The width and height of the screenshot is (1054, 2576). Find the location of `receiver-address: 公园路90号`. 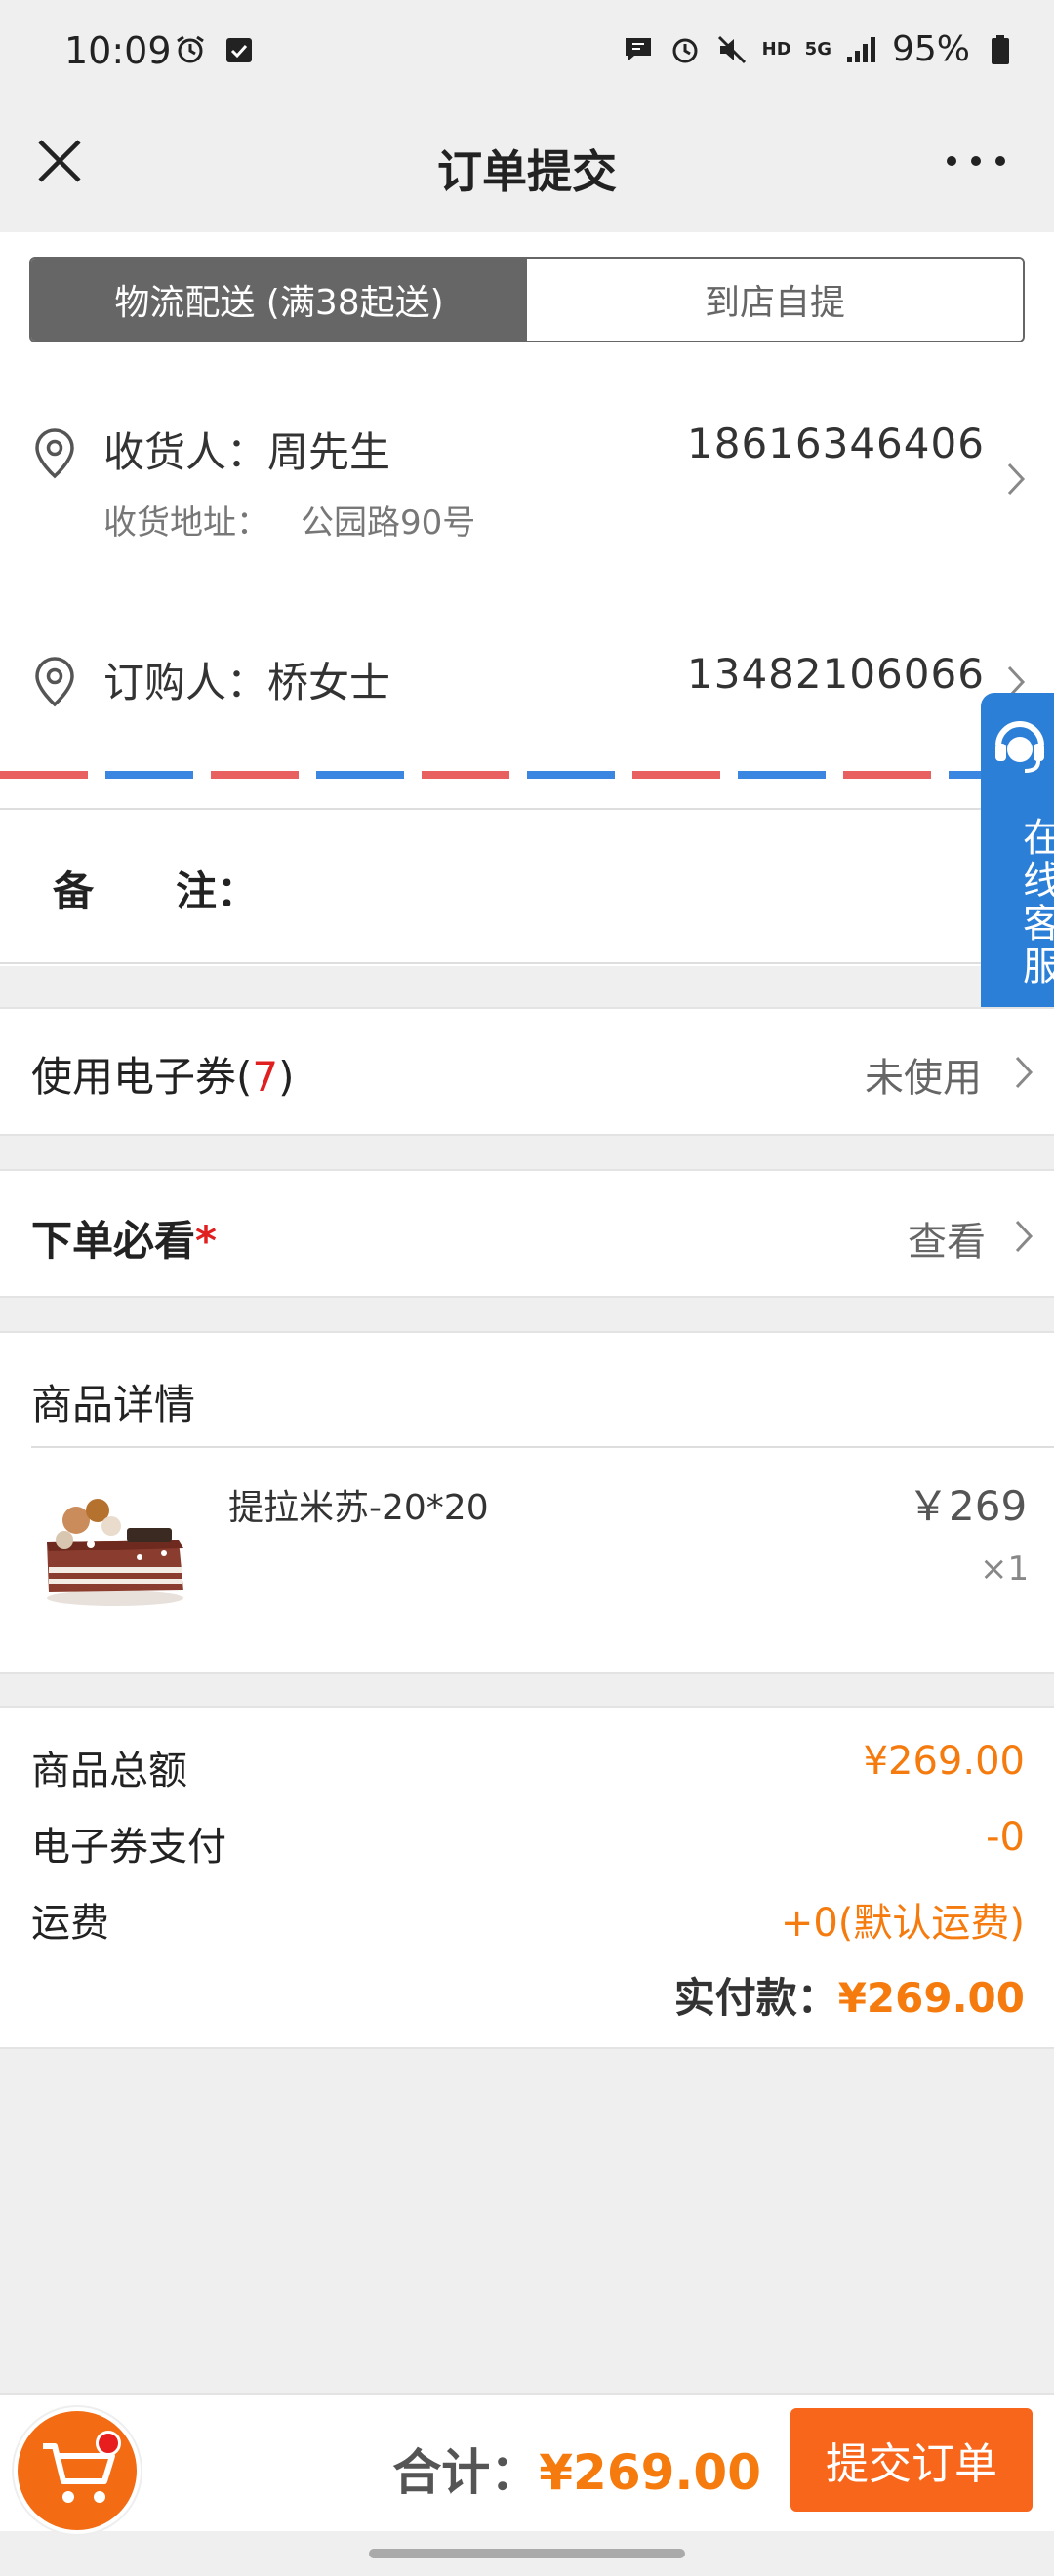

receiver-address: 公园路90号 is located at coordinates (388, 523).